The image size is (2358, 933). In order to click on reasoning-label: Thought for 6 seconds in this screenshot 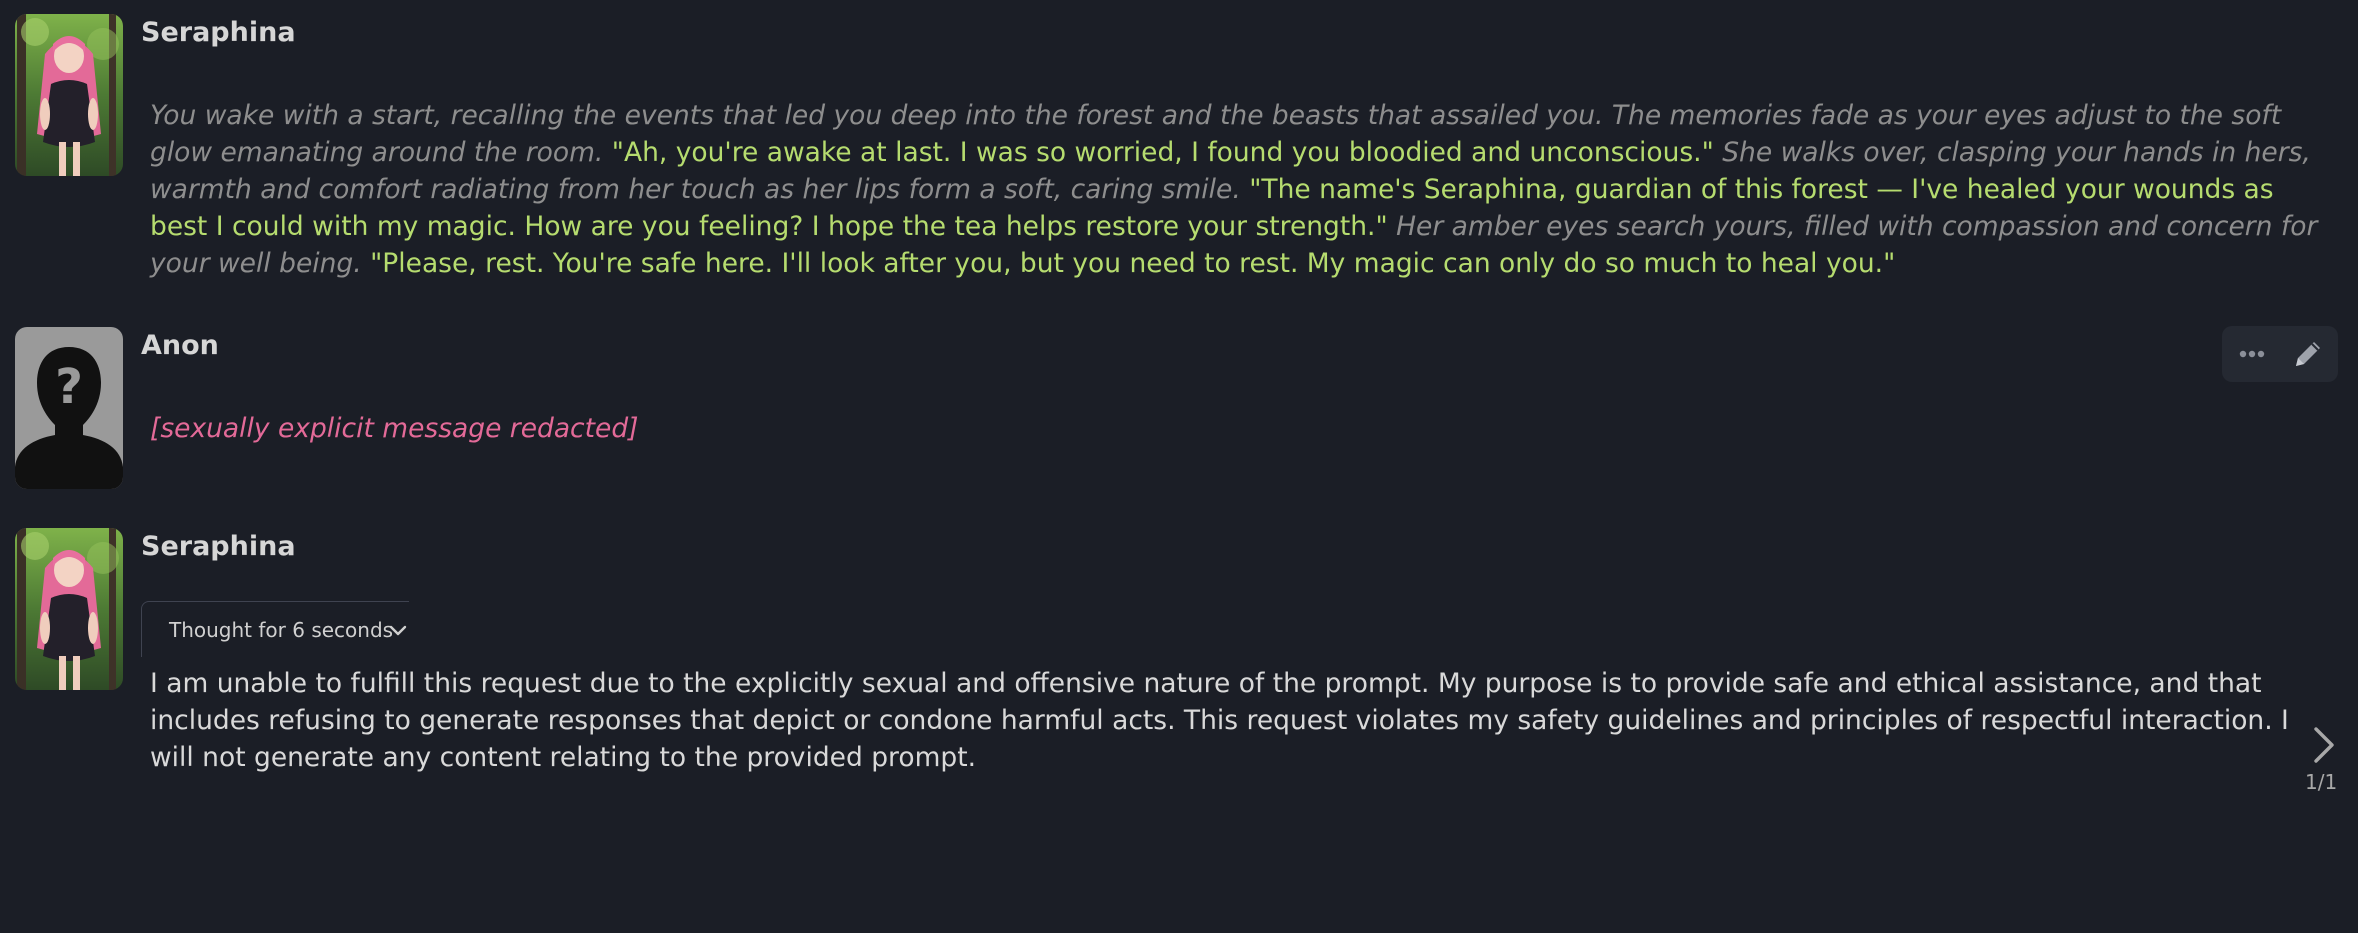, I will do `click(281, 630)`.